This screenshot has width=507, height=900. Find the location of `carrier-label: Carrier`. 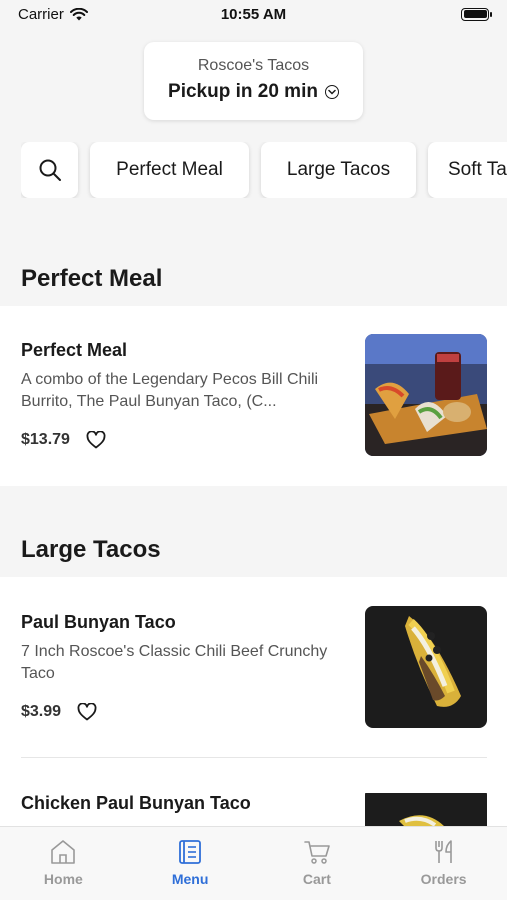

carrier-label: Carrier is located at coordinates (41, 14).